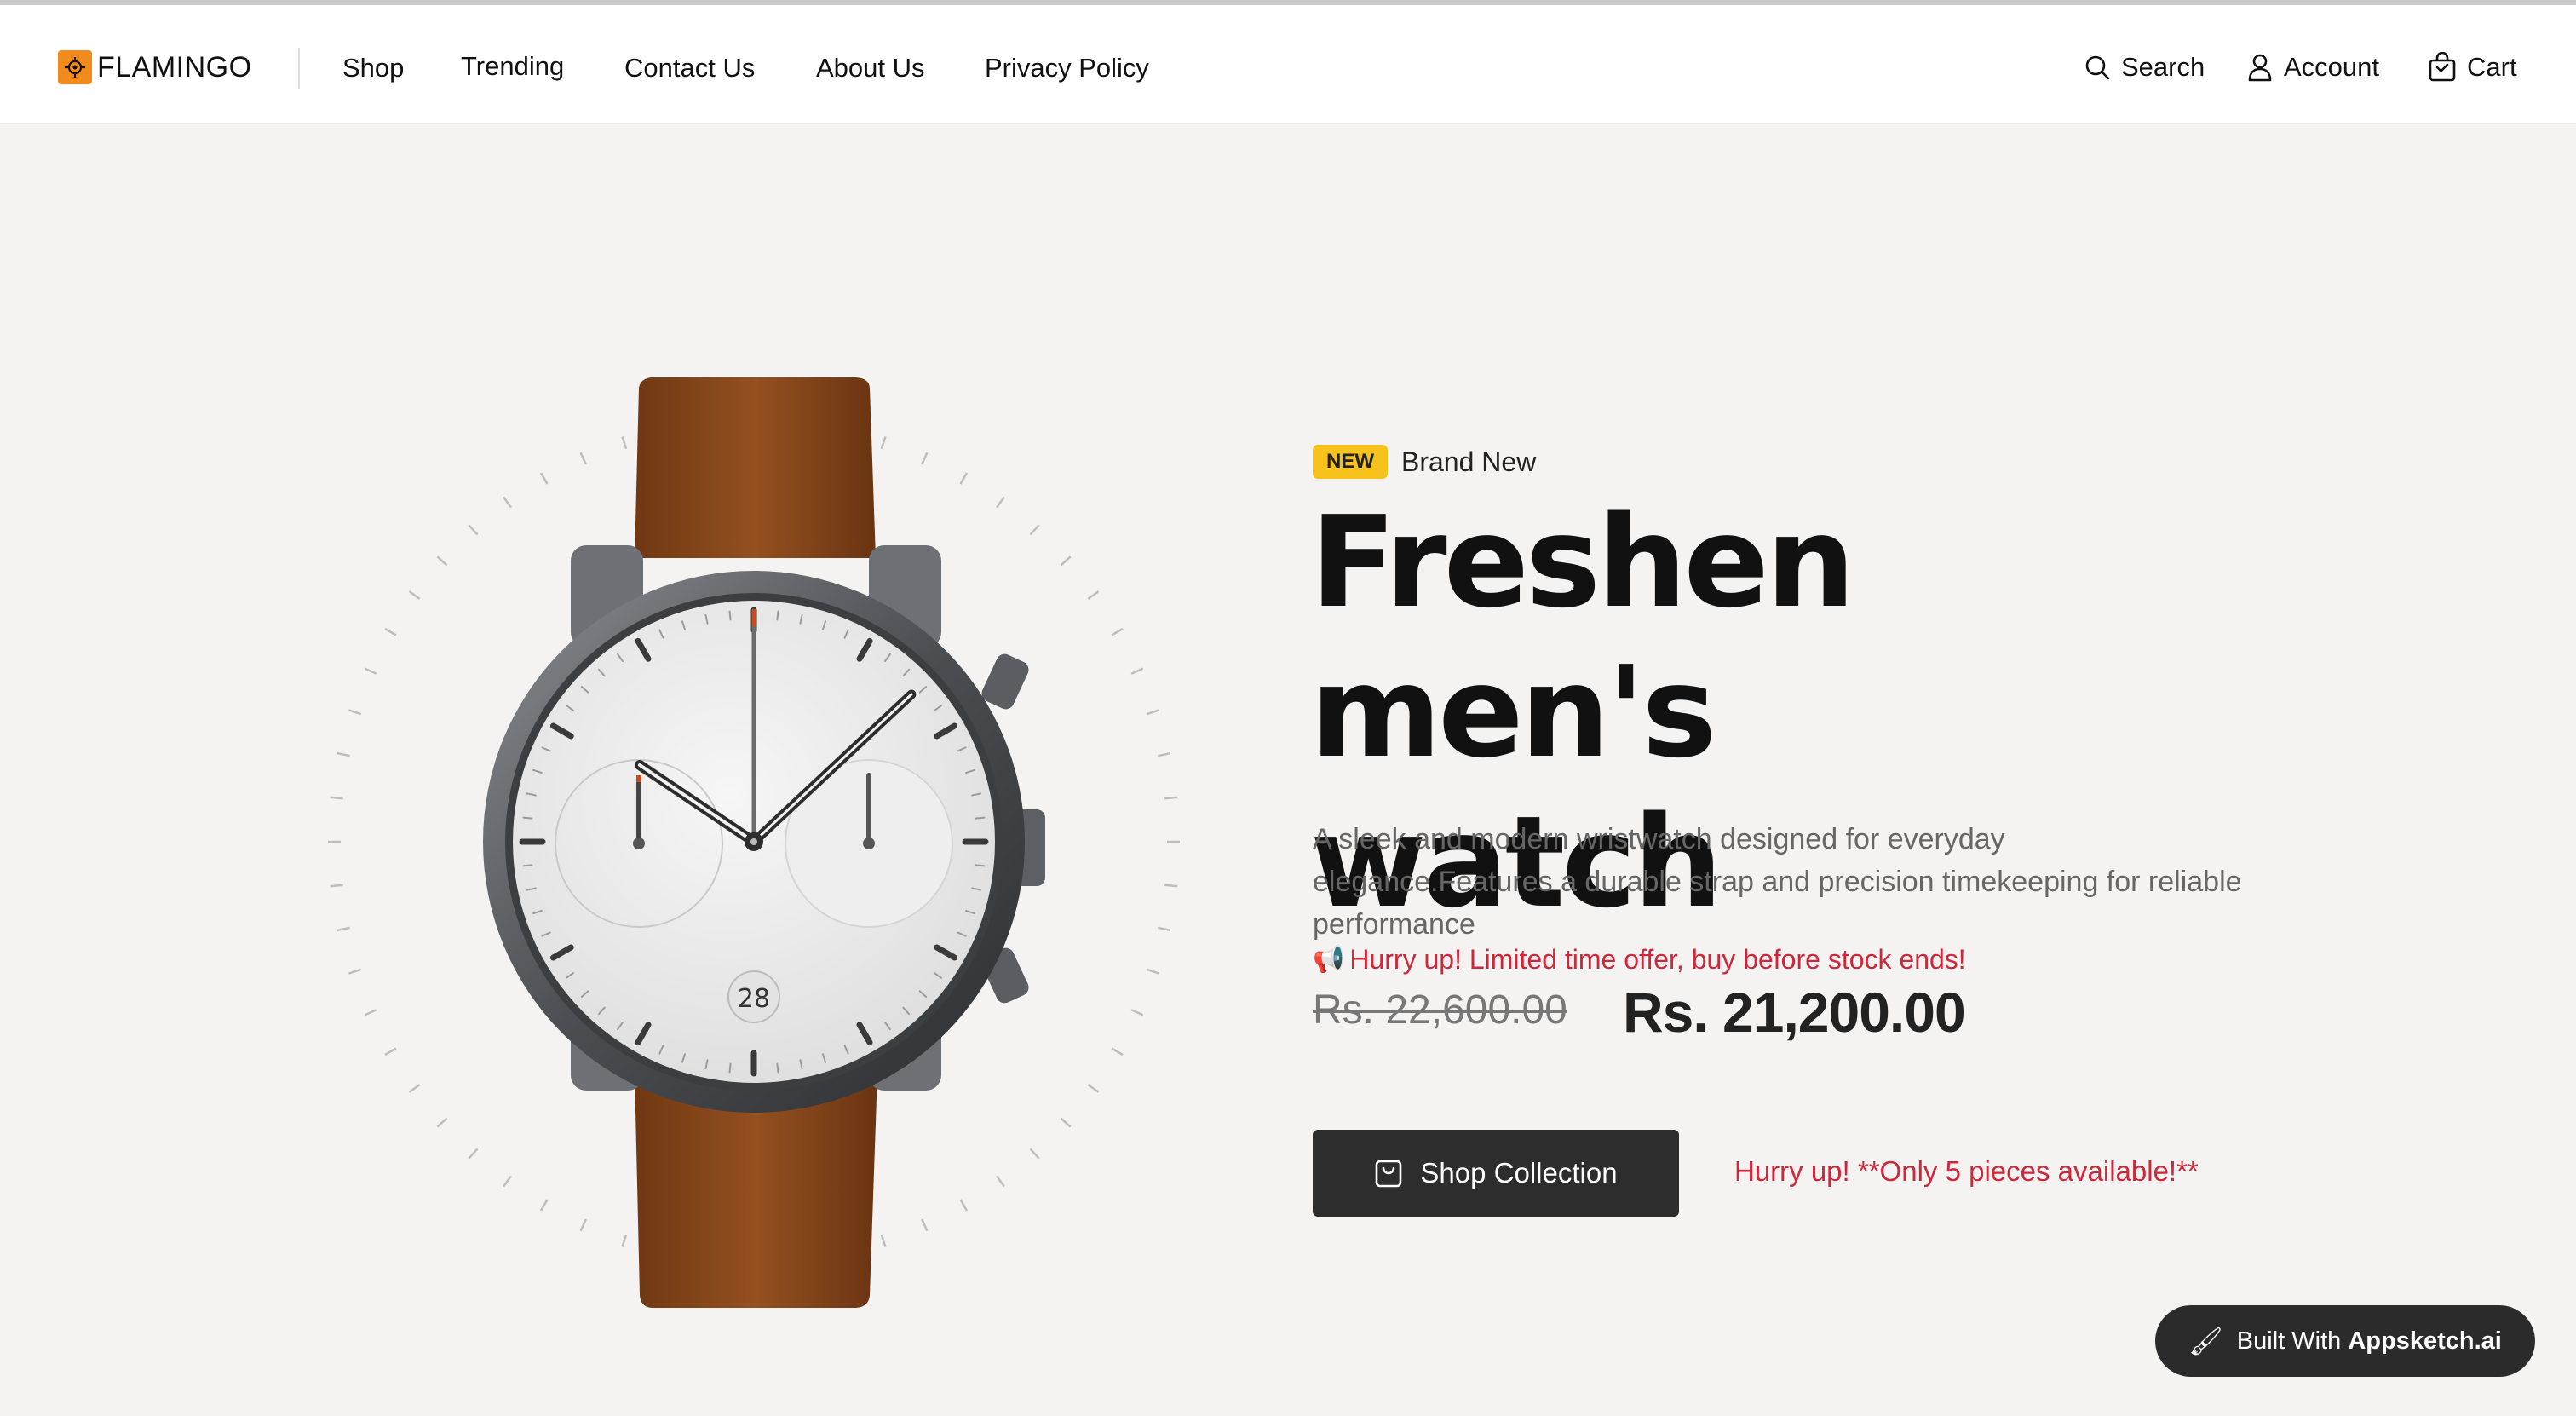  I want to click on stock-availability-notice: Hurry up! **Only 5 pieces available!**, so click(1966, 1171).